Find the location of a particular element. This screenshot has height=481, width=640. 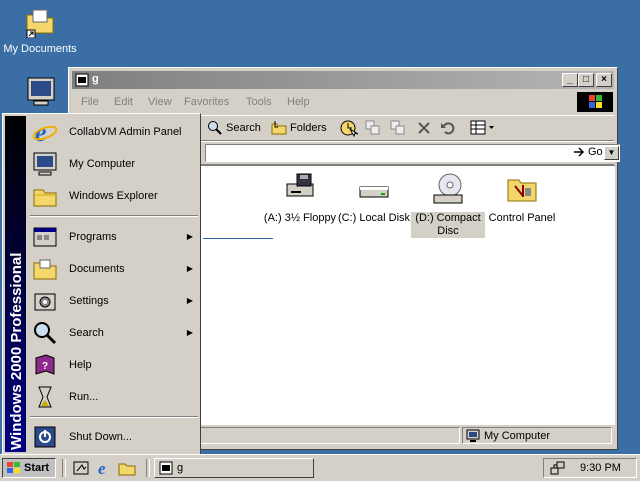

address-field: ▼ is located at coordinates (412, 153).